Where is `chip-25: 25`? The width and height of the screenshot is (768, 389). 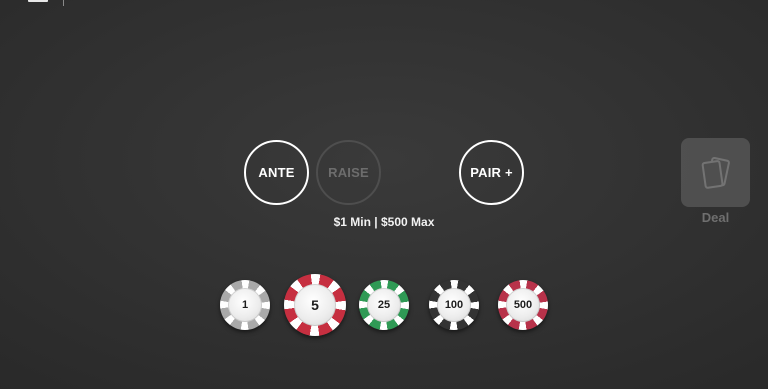
chip-25: 25 is located at coordinates (384, 305).